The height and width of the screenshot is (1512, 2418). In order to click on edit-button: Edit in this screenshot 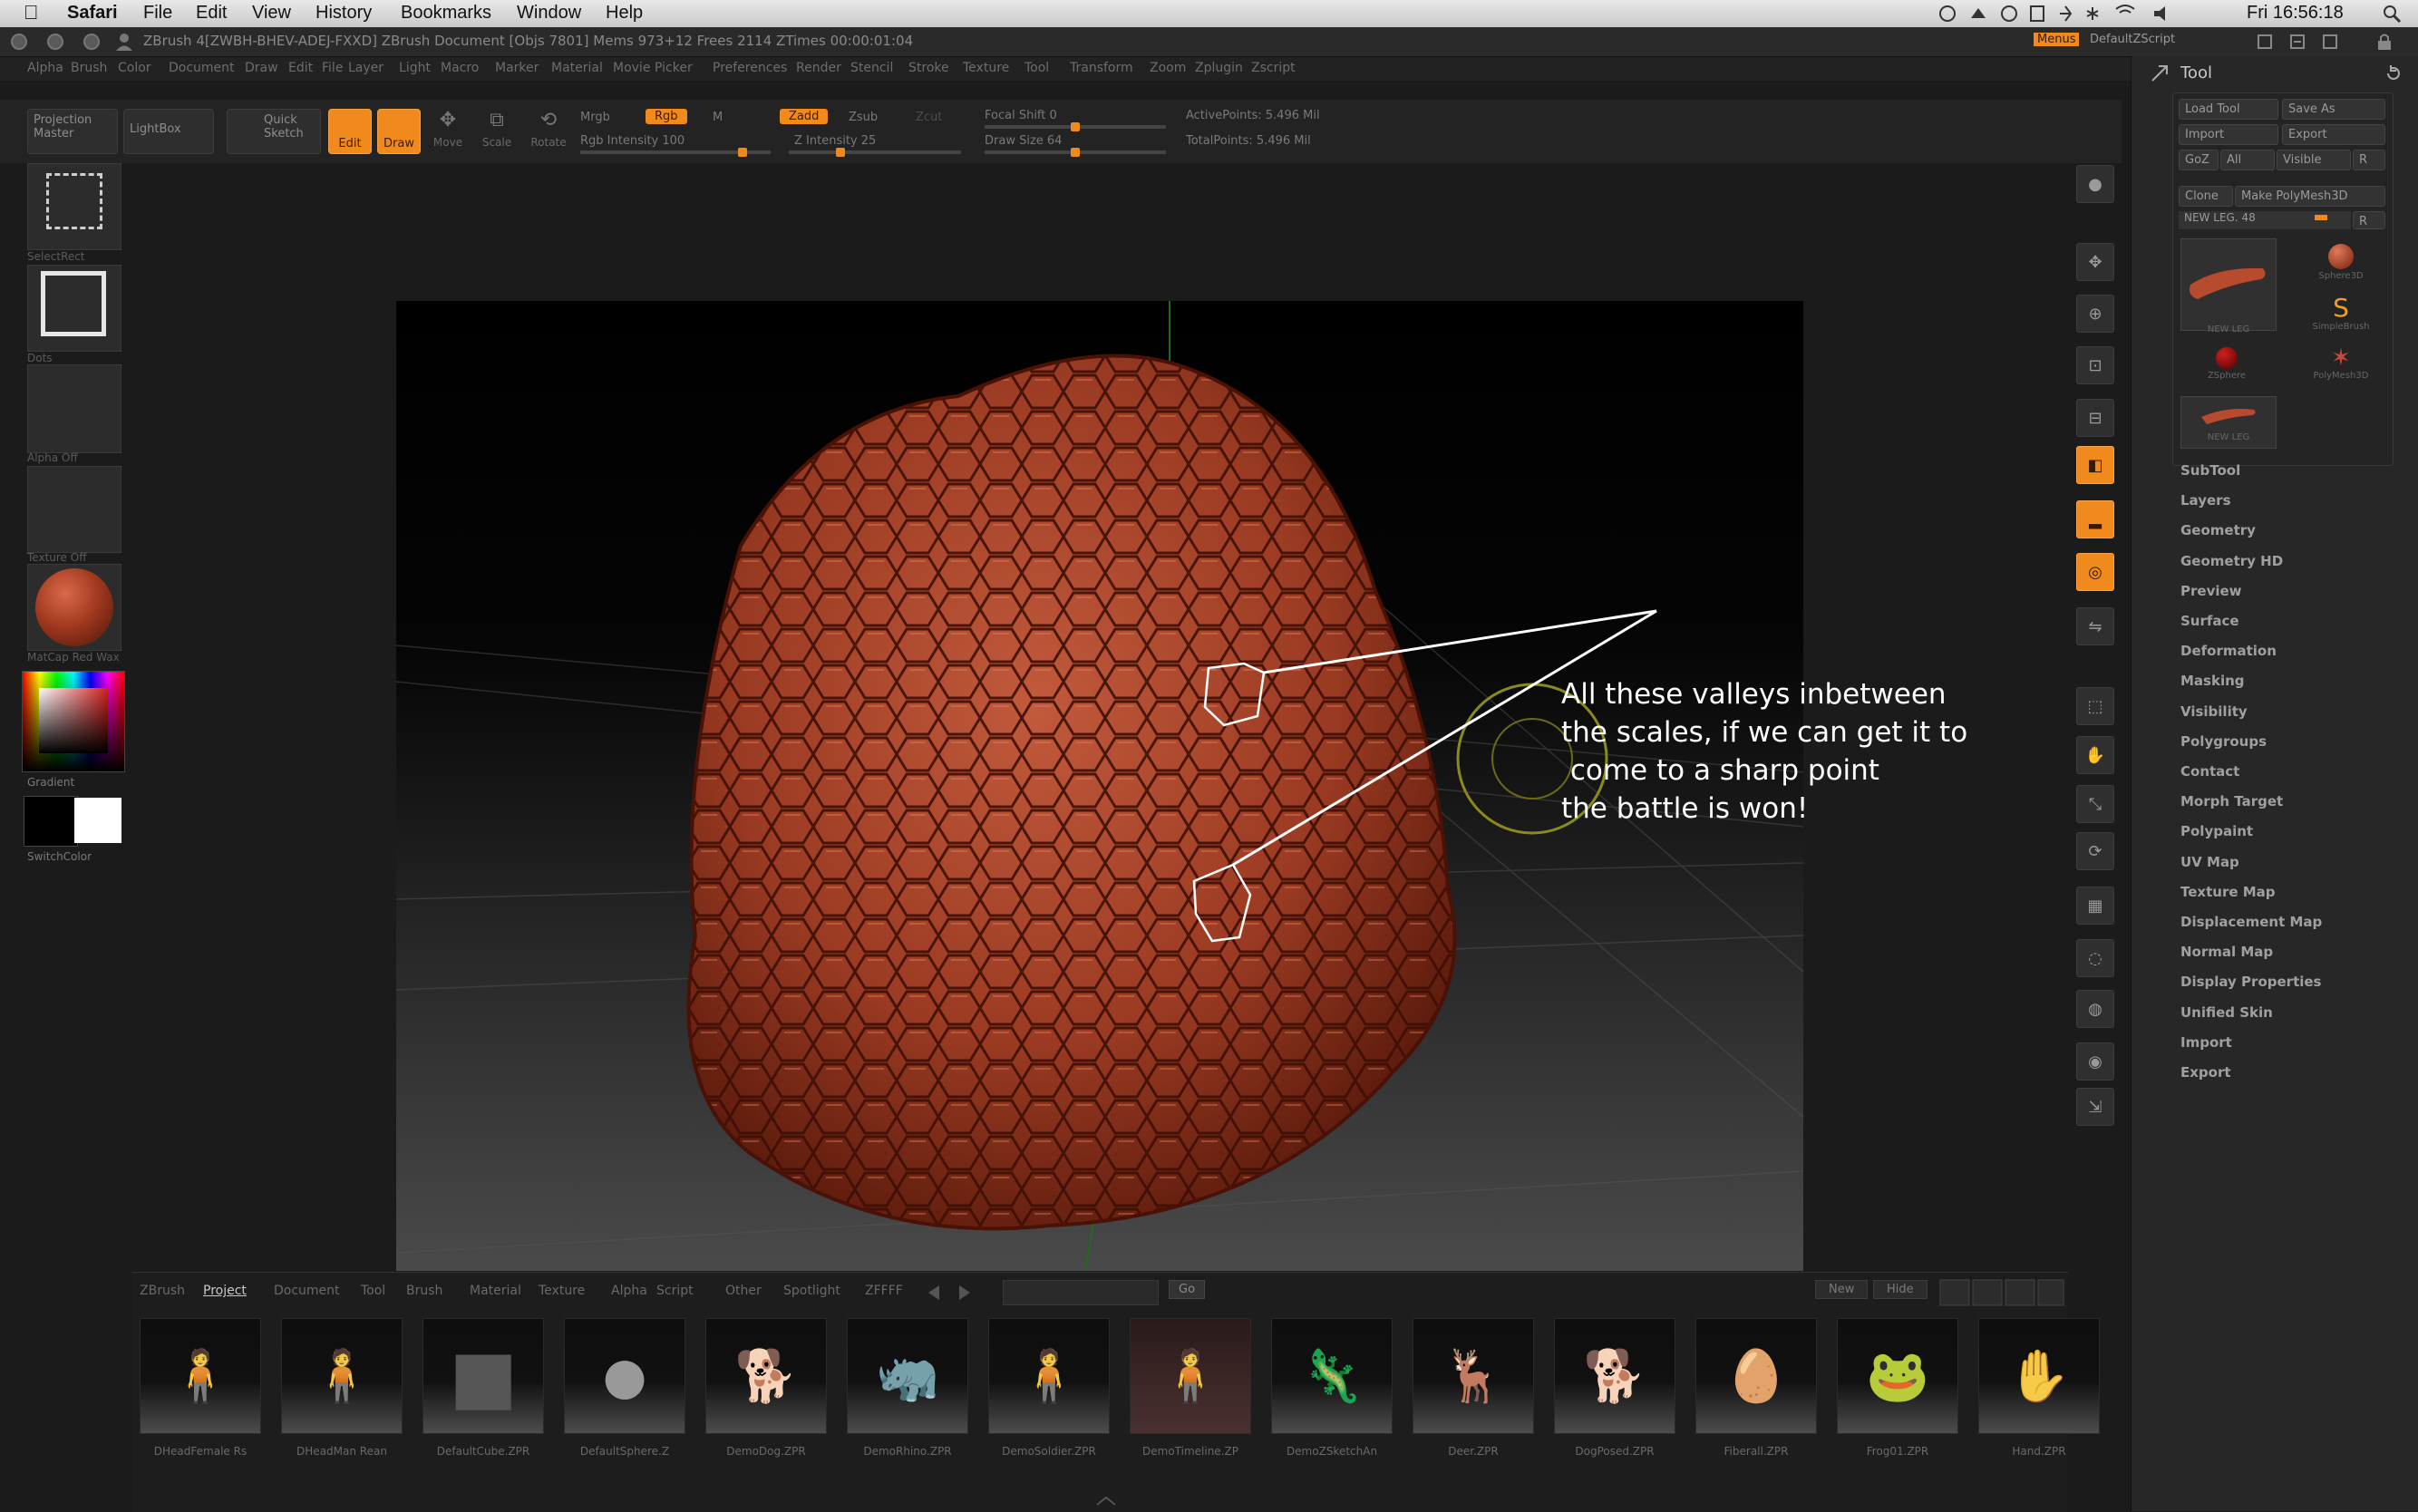, I will do `click(350, 132)`.